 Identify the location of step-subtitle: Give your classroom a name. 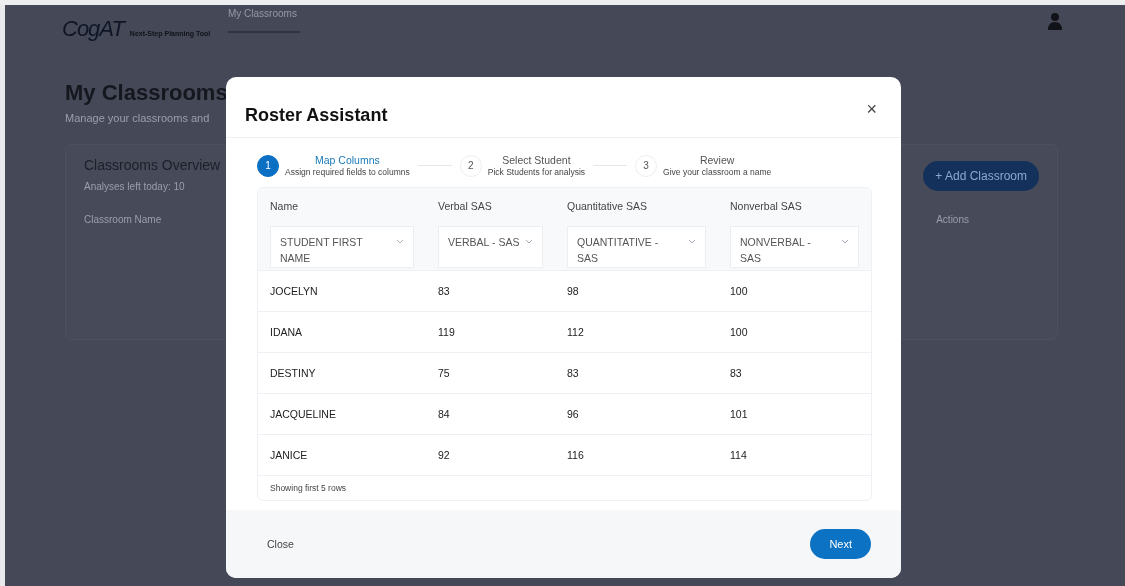
(717, 172).